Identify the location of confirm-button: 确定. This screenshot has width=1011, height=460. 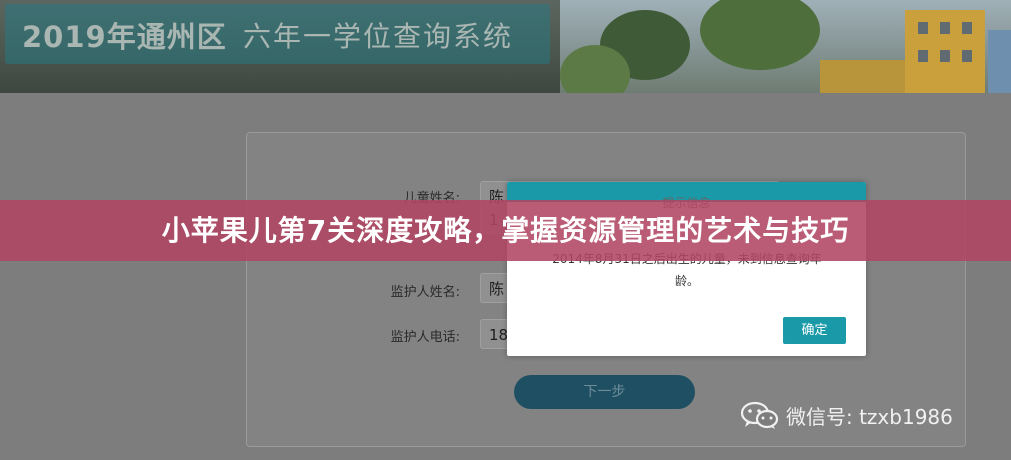
(814, 330).